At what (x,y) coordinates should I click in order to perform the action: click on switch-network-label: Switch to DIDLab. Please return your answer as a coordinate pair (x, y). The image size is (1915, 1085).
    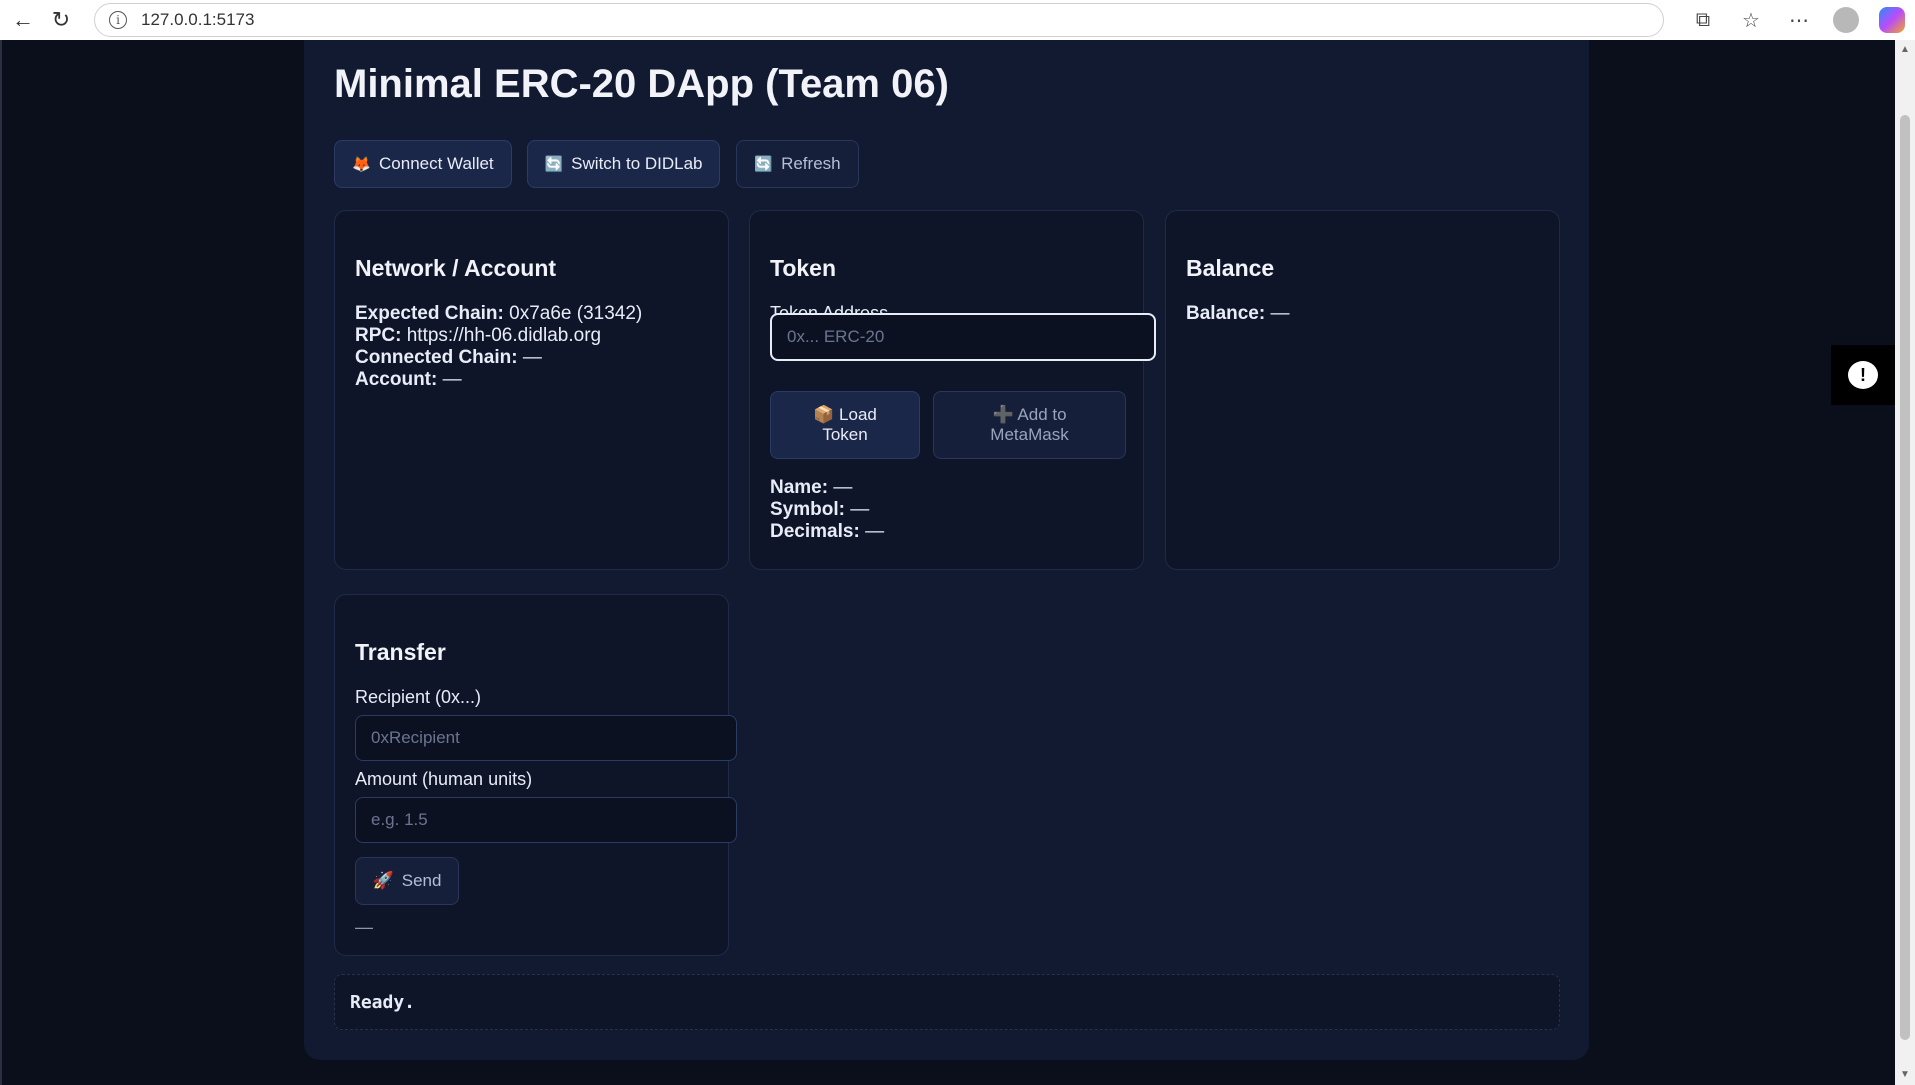
    Looking at the image, I should click on (637, 163).